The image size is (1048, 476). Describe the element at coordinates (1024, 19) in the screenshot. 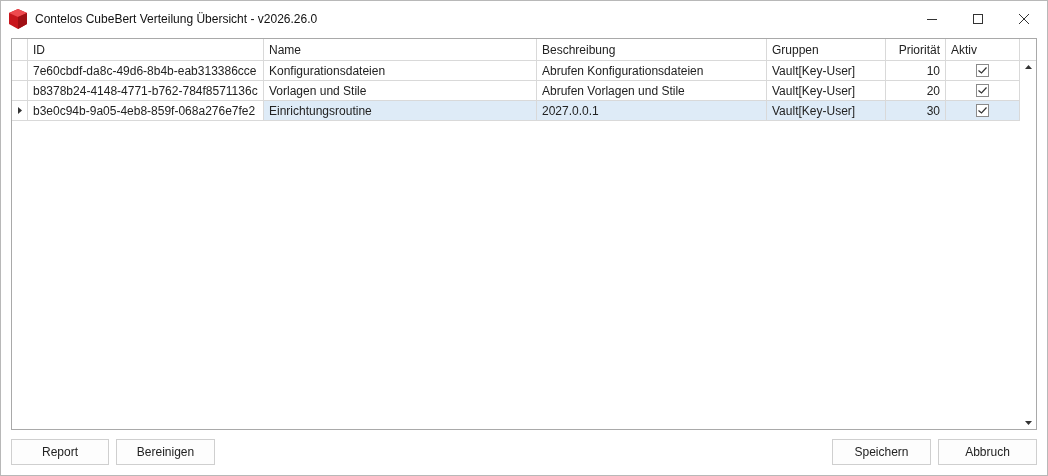

I see `close-icon` at that location.